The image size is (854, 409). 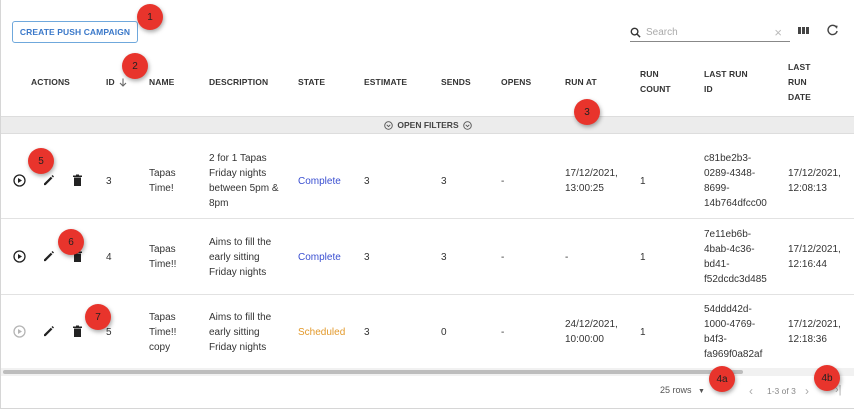 What do you see at coordinates (778, 32) in the screenshot?
I see `close-icon: ×` at bounding box center [778, 32].